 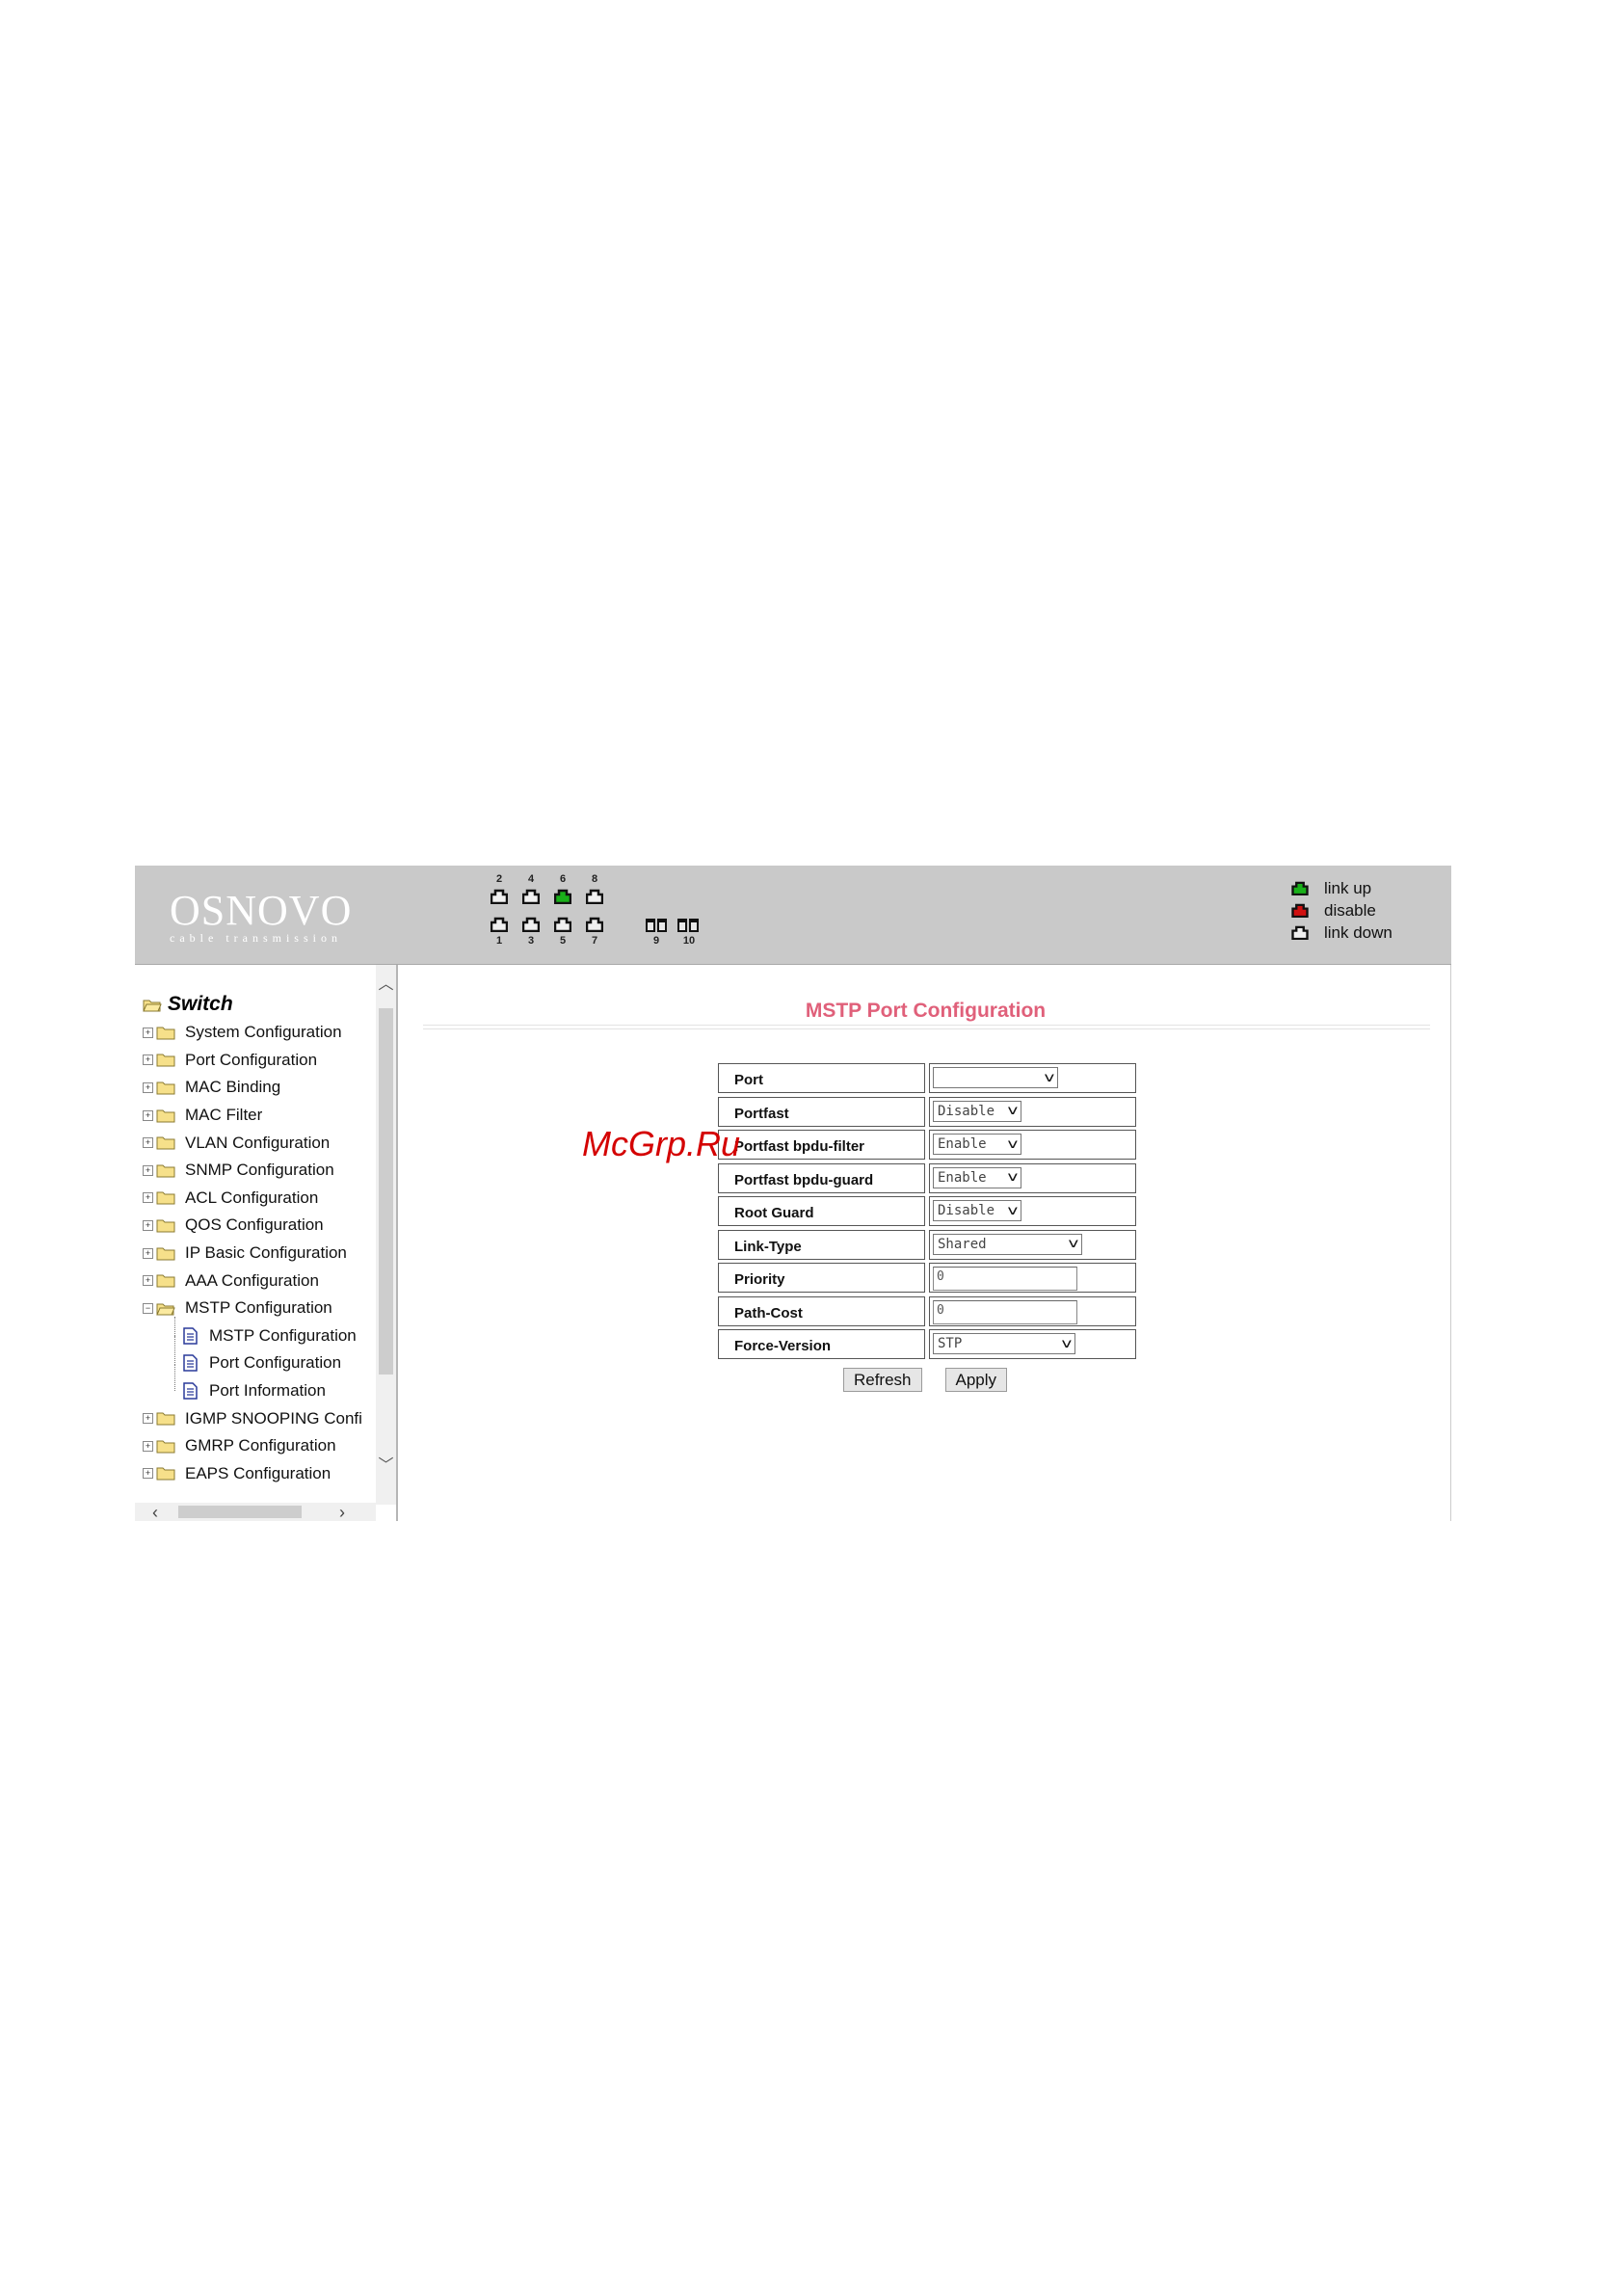 I want to click on sidebar-item-port-configuration: + Port Configuration, so click(x=252, y=1061).